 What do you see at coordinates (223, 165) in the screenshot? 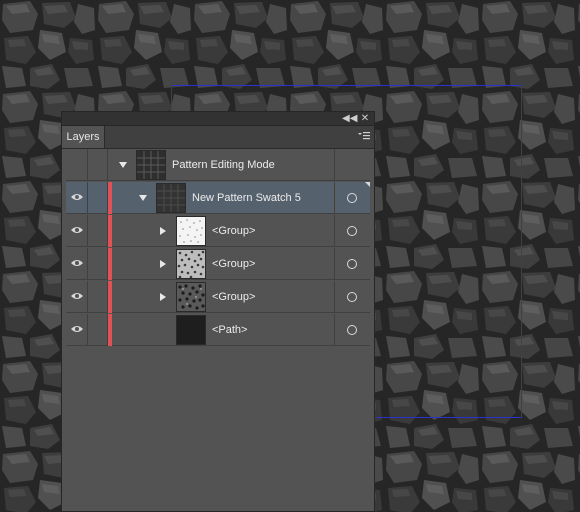
I see `layer-name: Pattern Editing Mode` at bounding box center [223, 165].